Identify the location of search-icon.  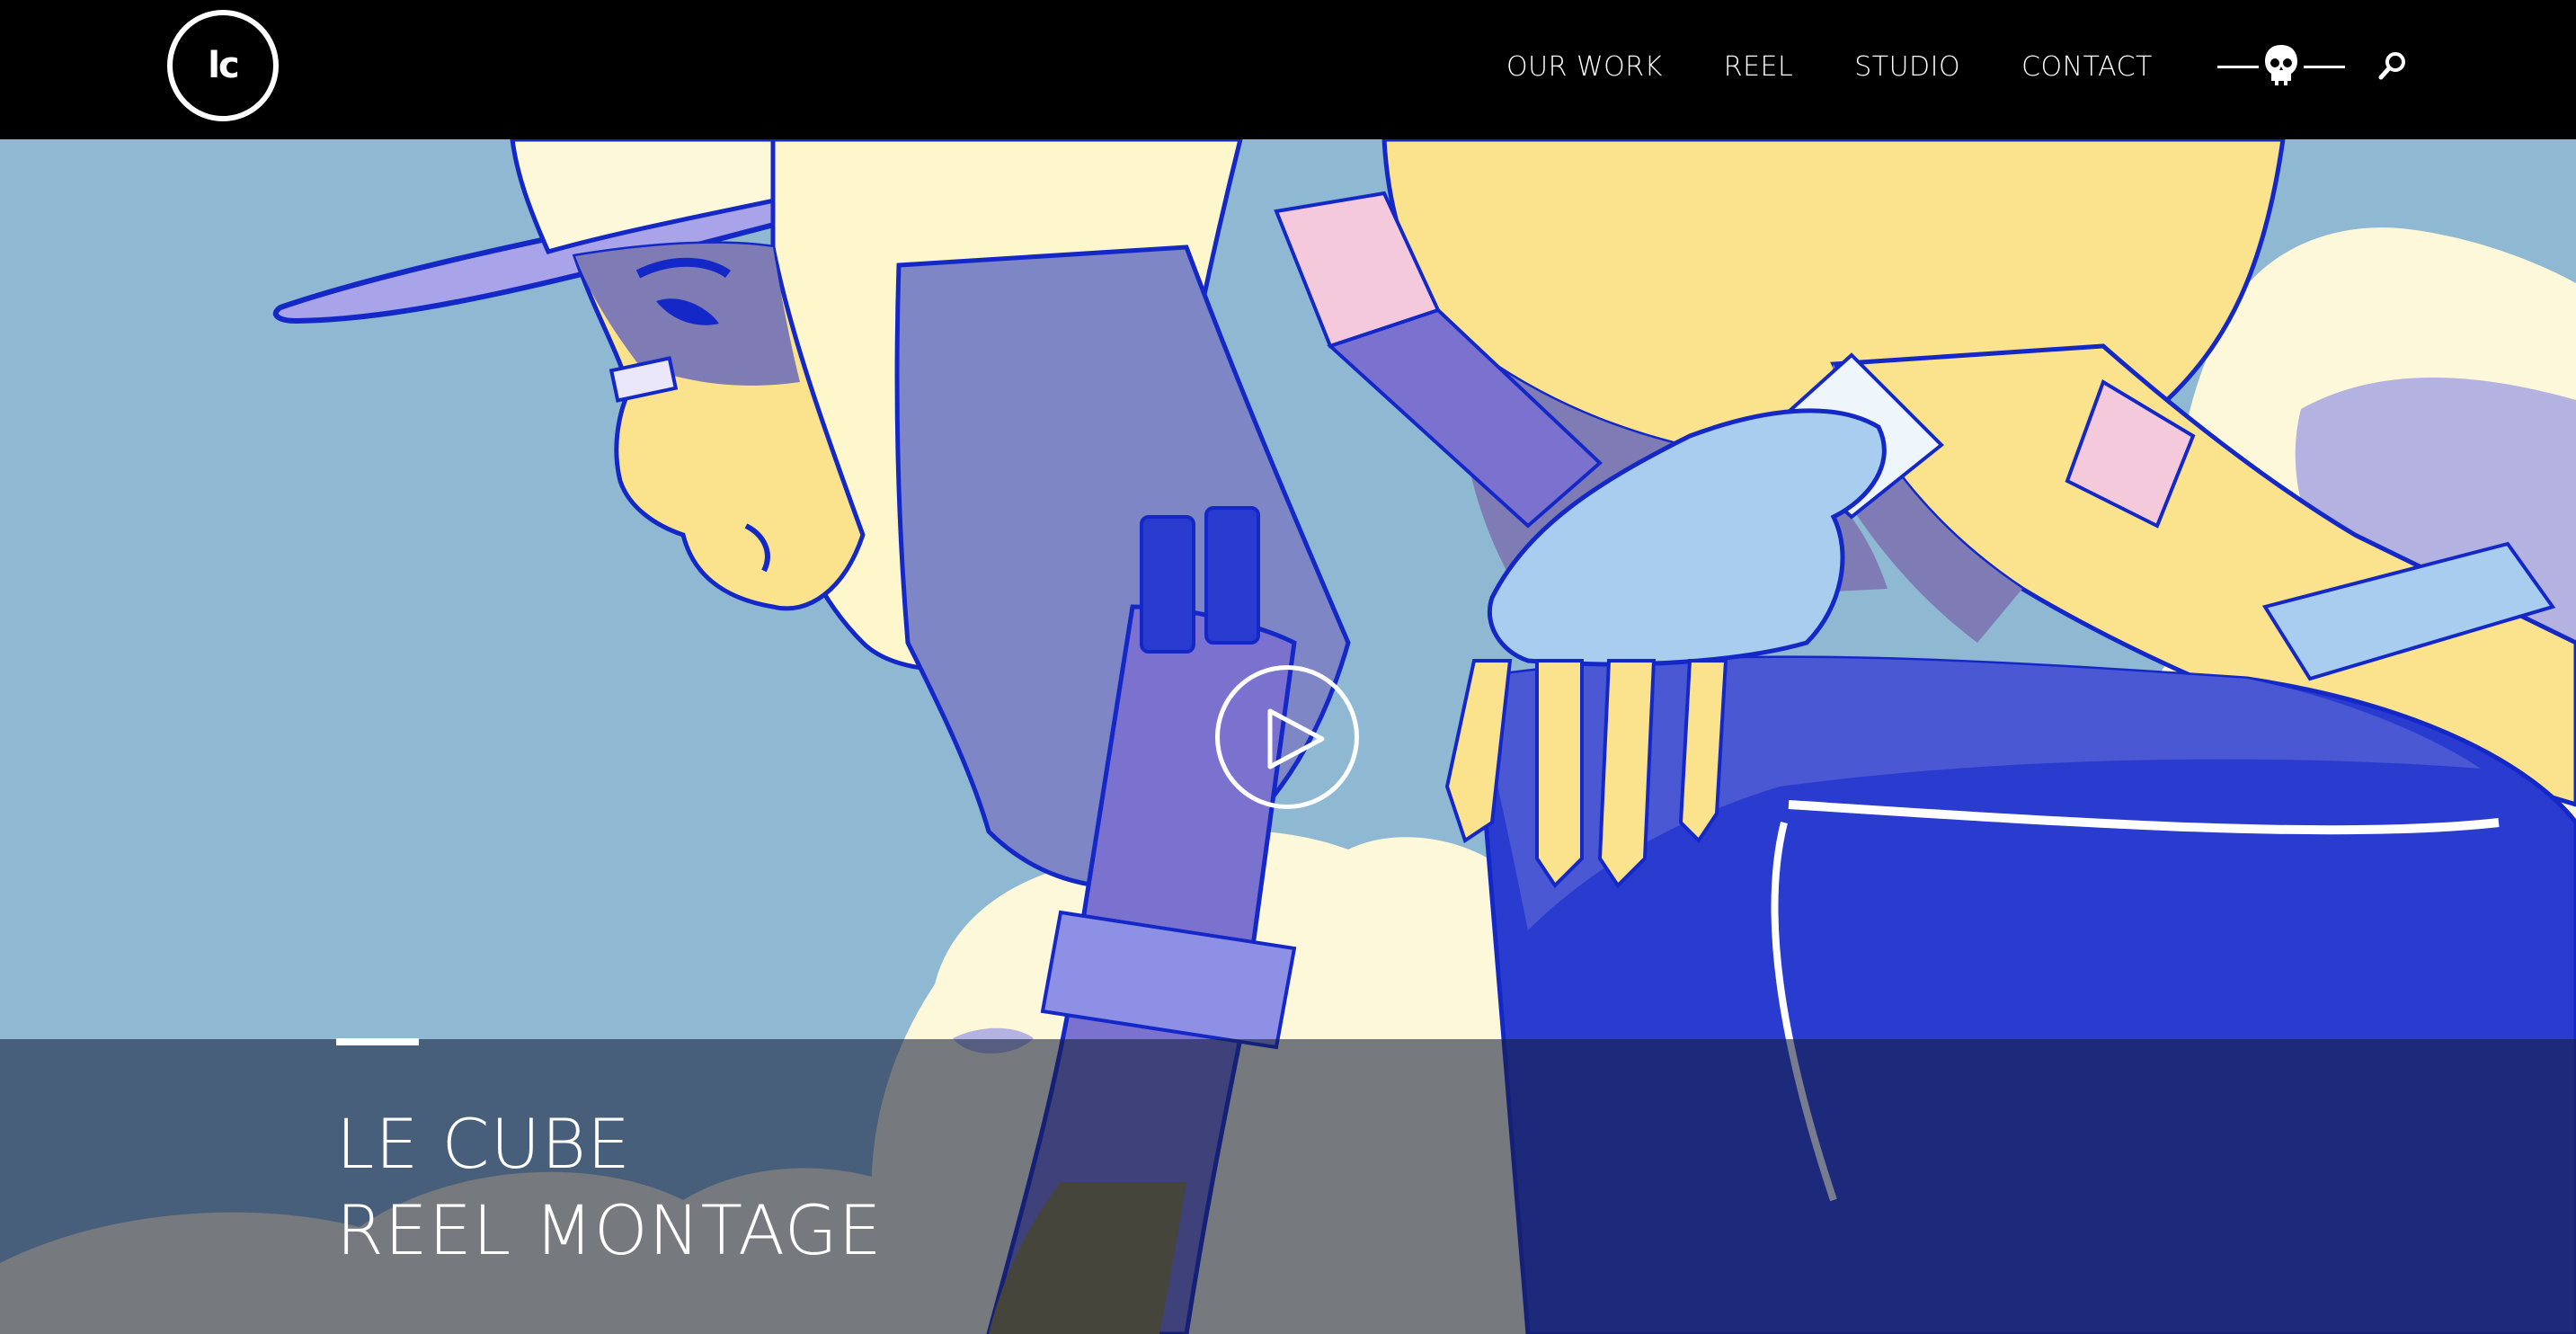
(2392, 66).